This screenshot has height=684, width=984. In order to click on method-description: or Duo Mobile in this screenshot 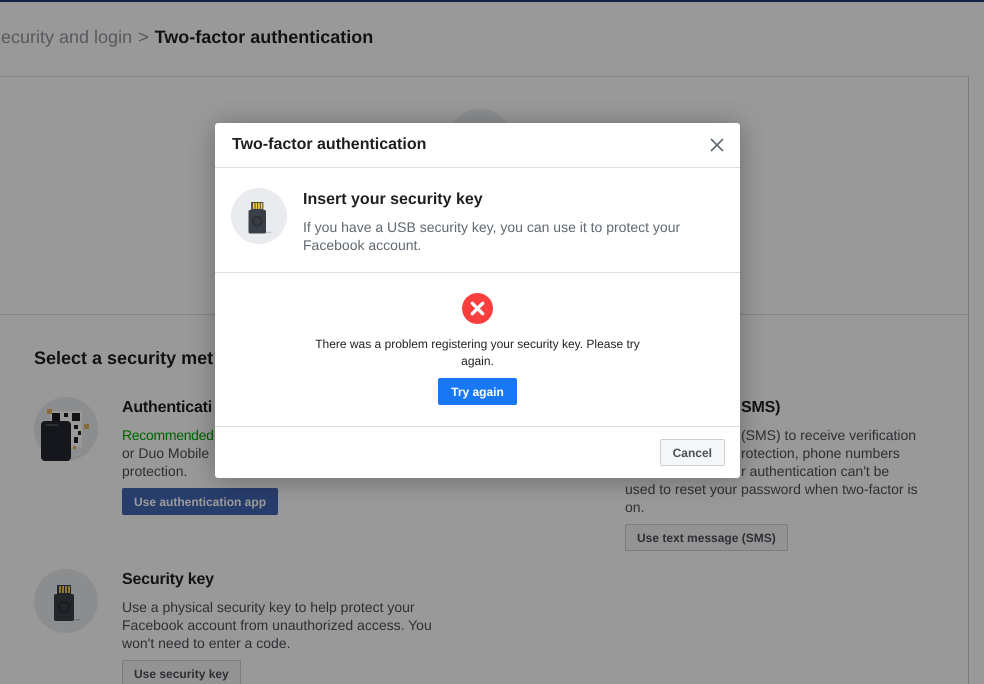, I will do `click(166, 453)`.